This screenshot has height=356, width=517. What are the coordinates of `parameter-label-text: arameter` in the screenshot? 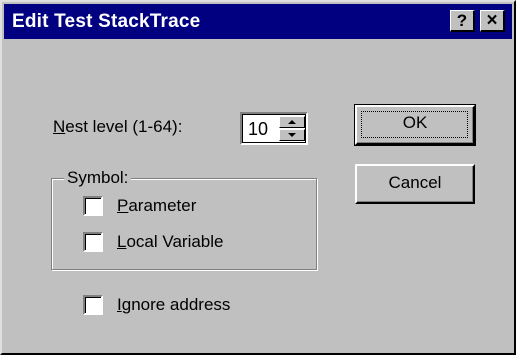 It's located at (162, 205).